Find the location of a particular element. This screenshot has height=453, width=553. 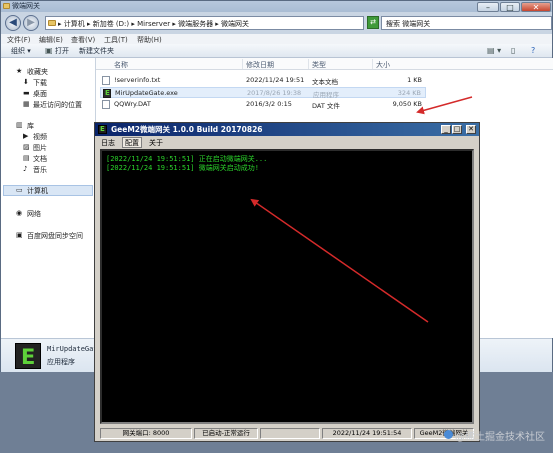

download-icon: ⬇ is located at coordinates (26, 82).